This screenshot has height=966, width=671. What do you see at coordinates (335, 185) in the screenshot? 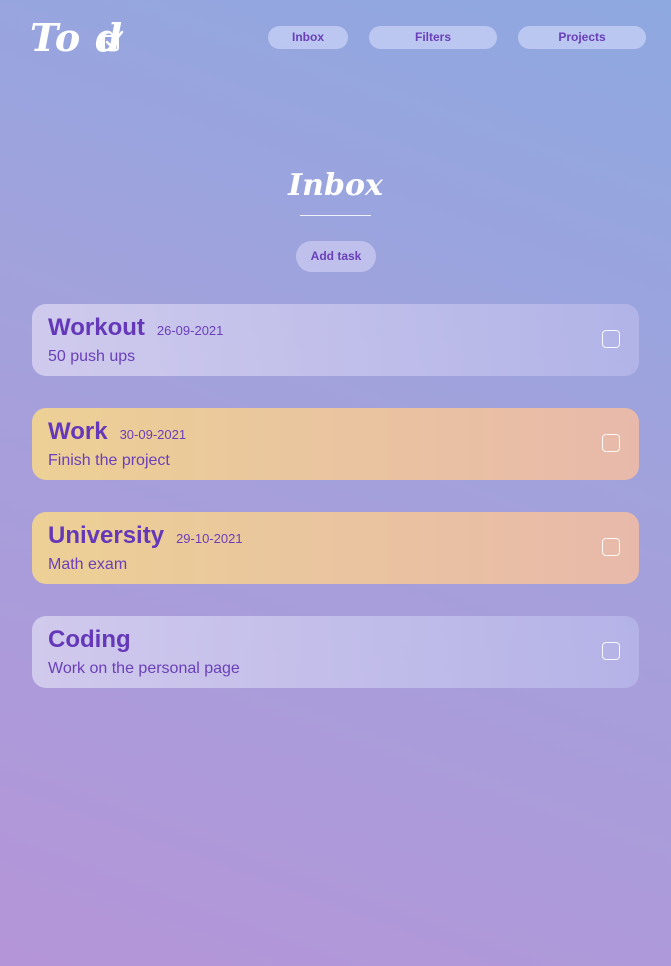
I see `page-title: Inbox` at bounding box center [335, 185].